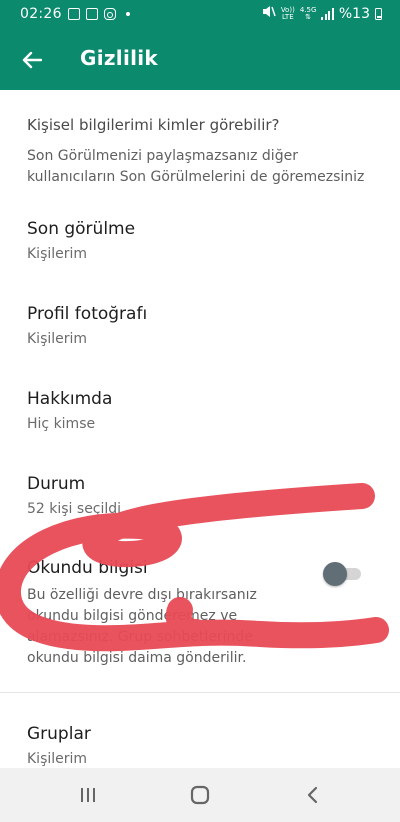 This screenshot has width=400, height=822. What do you see at coordinates (127, 14) in the screenshot?
I see `notification-dot-icon` at bounding box center [127, 14].